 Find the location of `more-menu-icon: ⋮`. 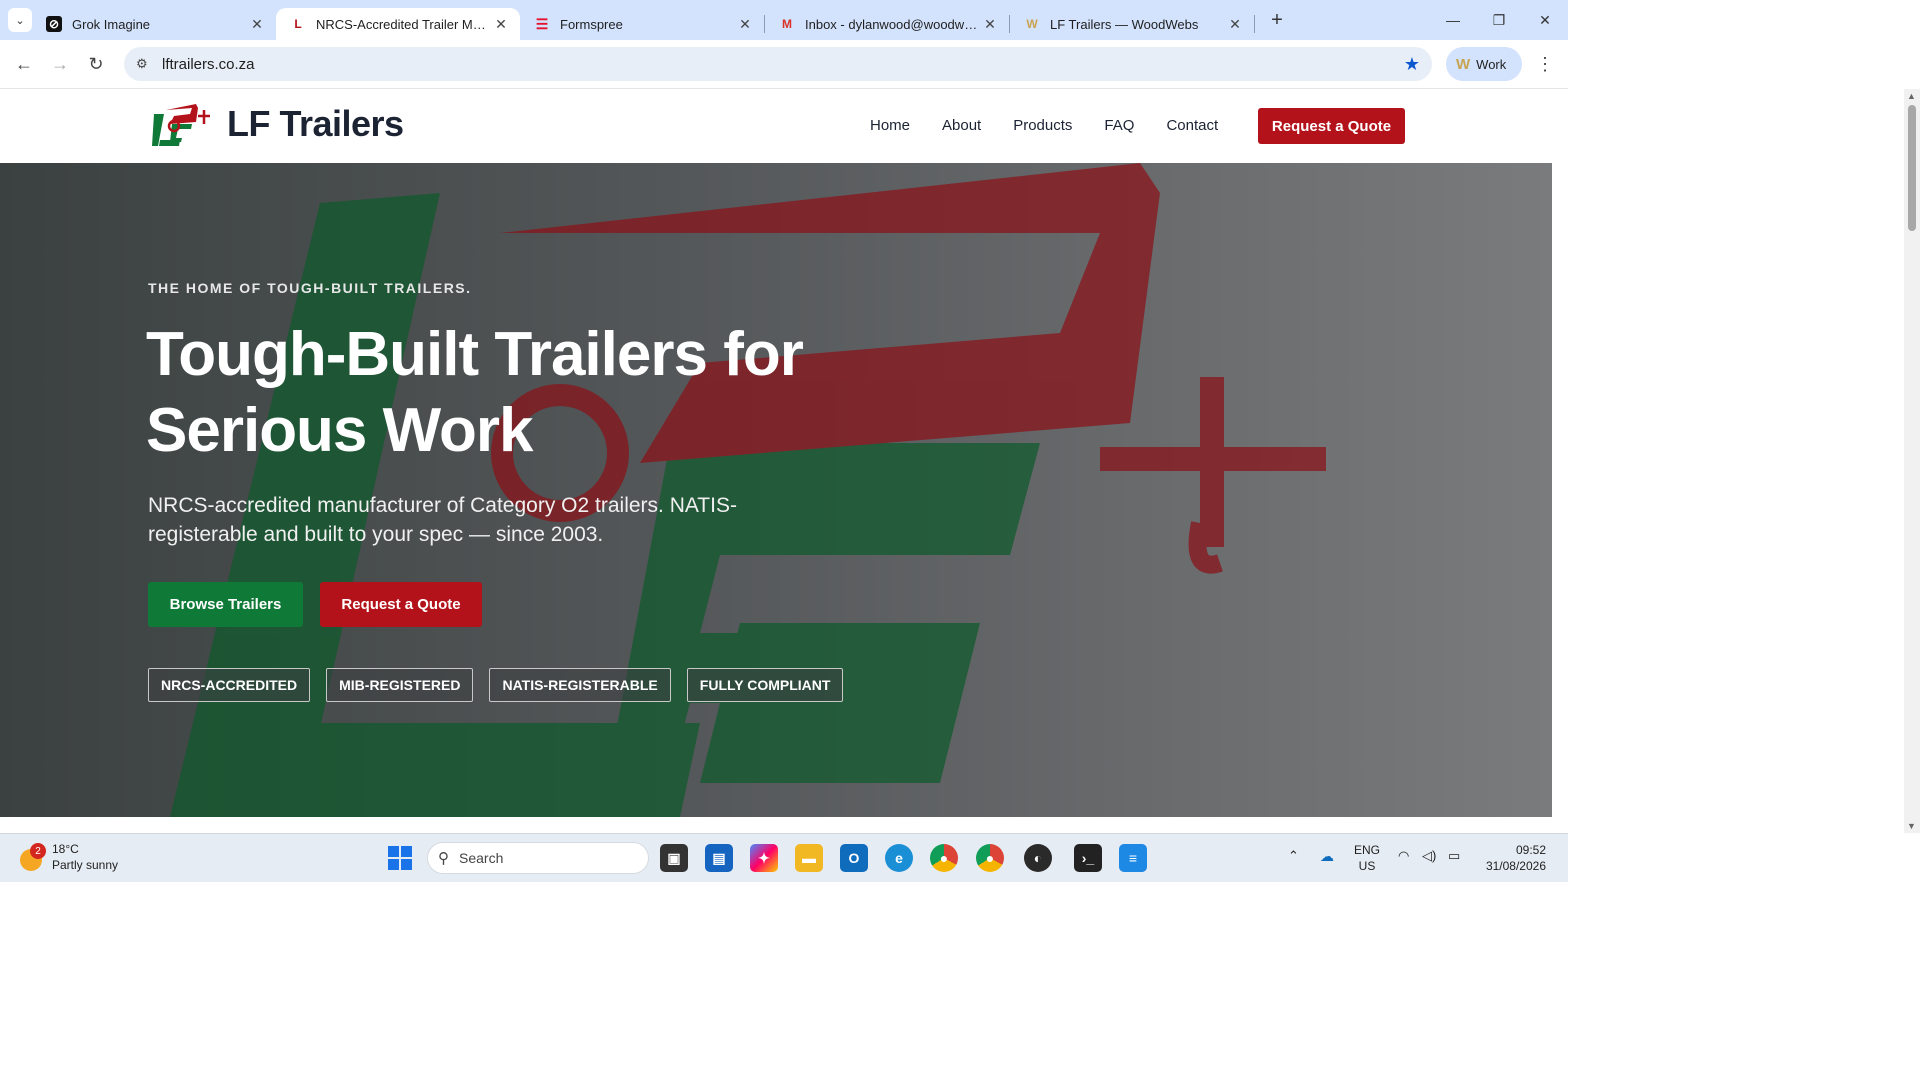

more-menu-icon: ⋮ is located at coordinates (1545, 64).